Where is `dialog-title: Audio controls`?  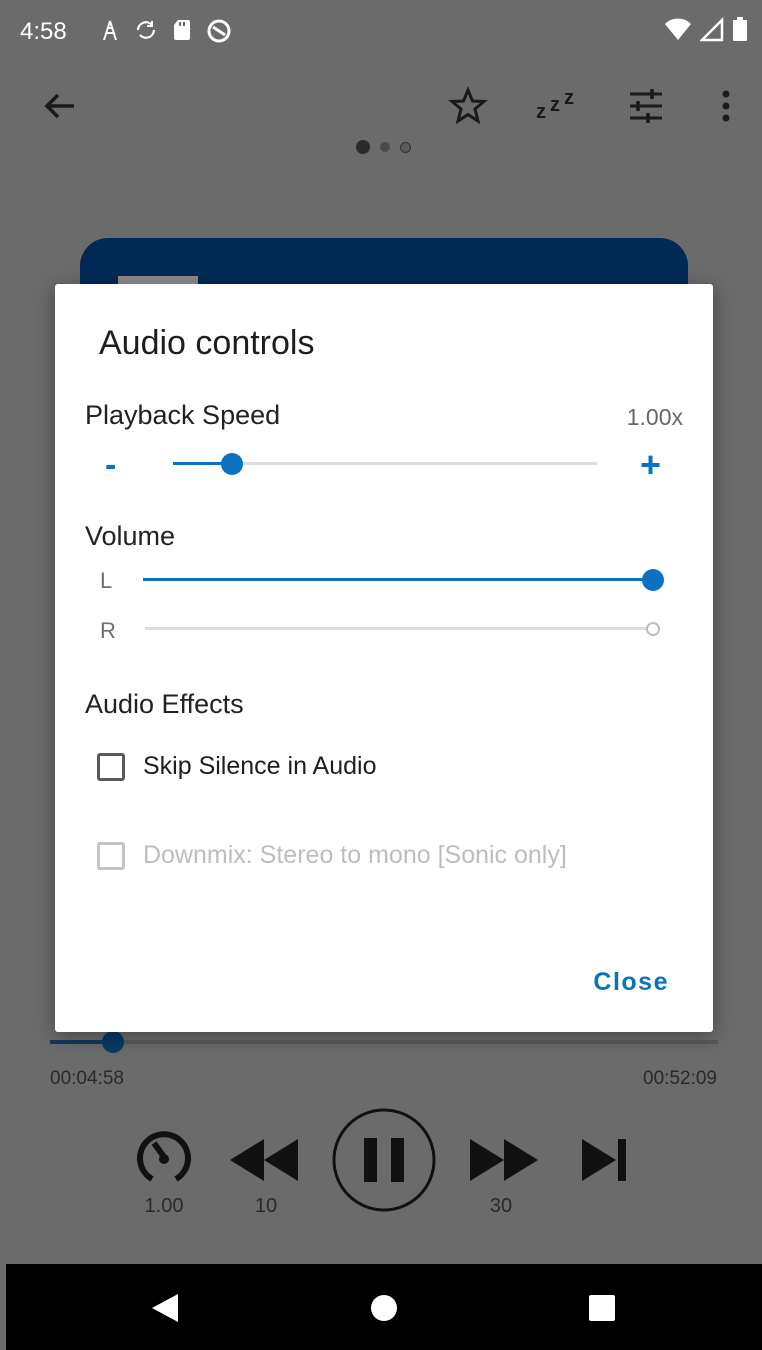 dialog-title: Audio controls is located at coordinates (207, 343).